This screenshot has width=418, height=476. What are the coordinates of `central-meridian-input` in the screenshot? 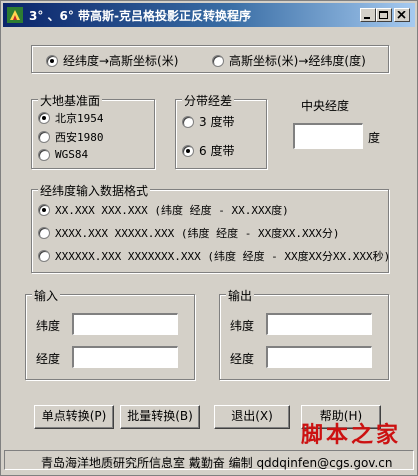 It's located at (328, 136).